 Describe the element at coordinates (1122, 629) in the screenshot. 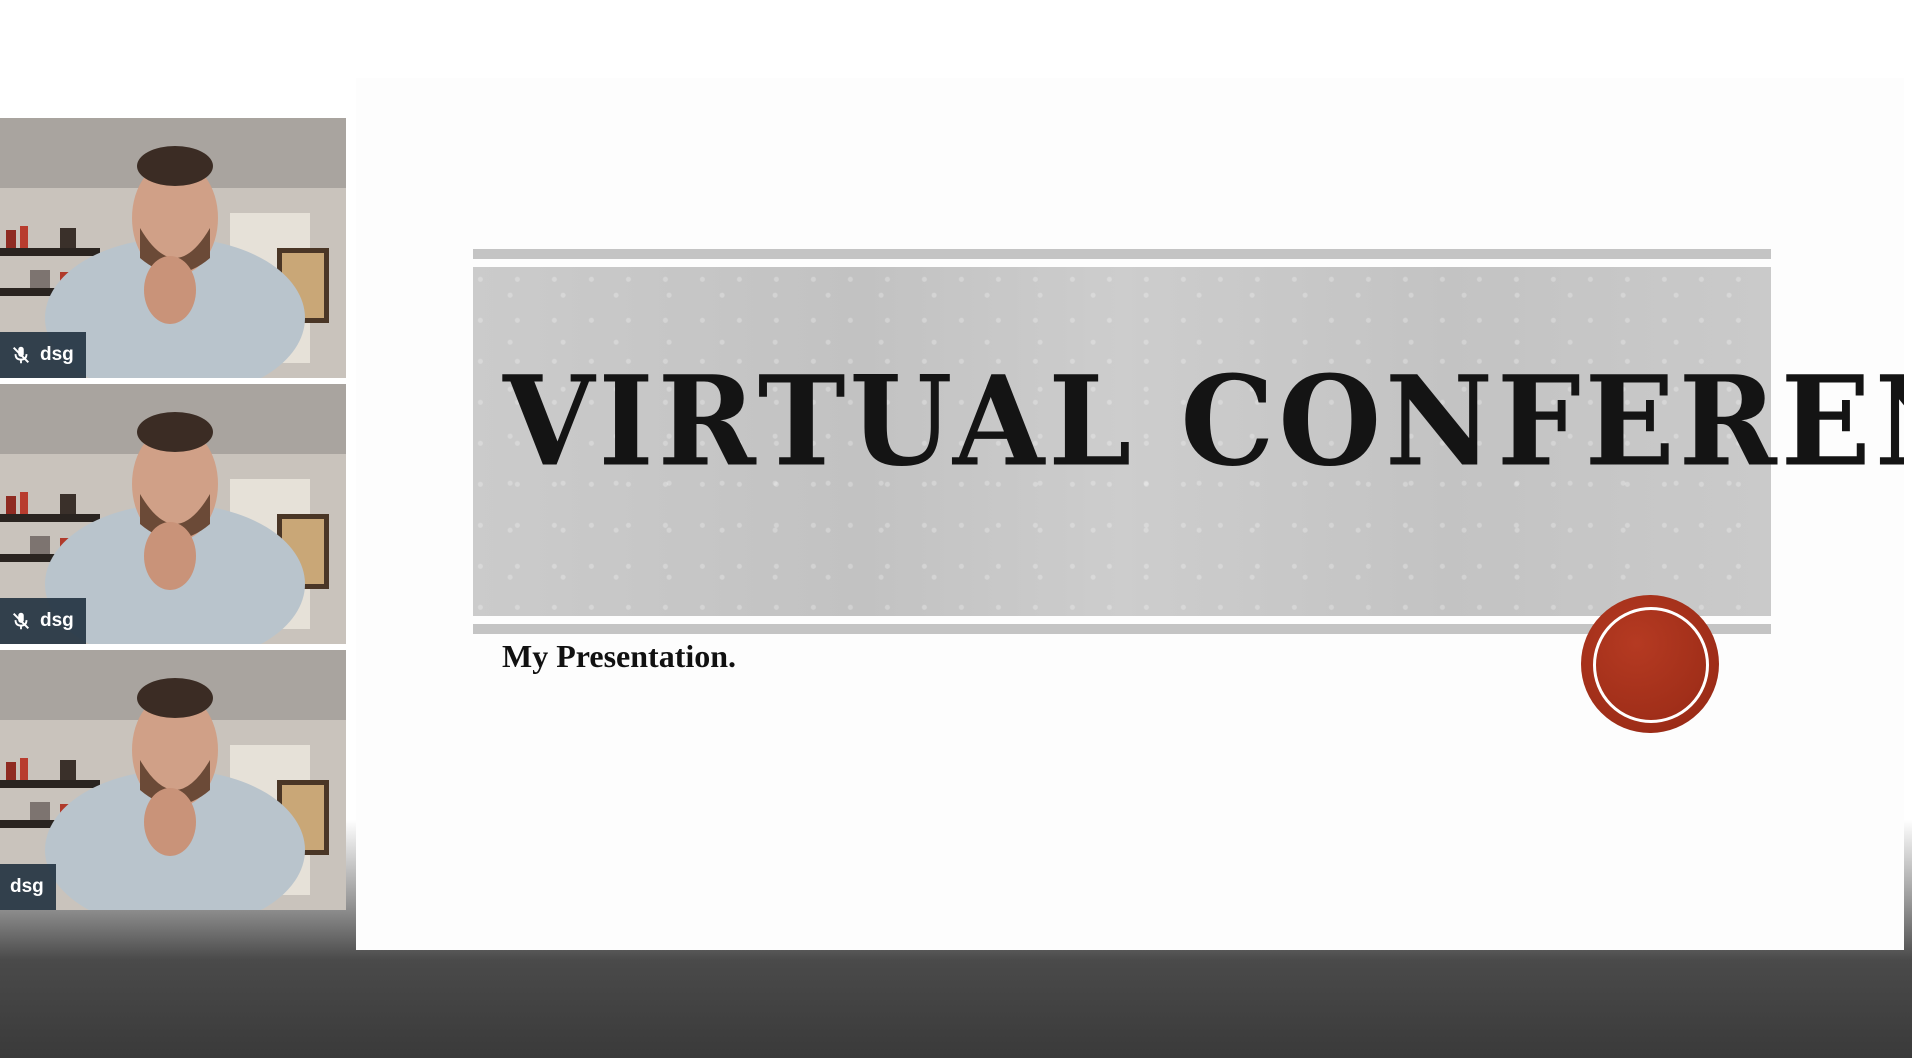

I see `title-band-bottom-line` at that location.